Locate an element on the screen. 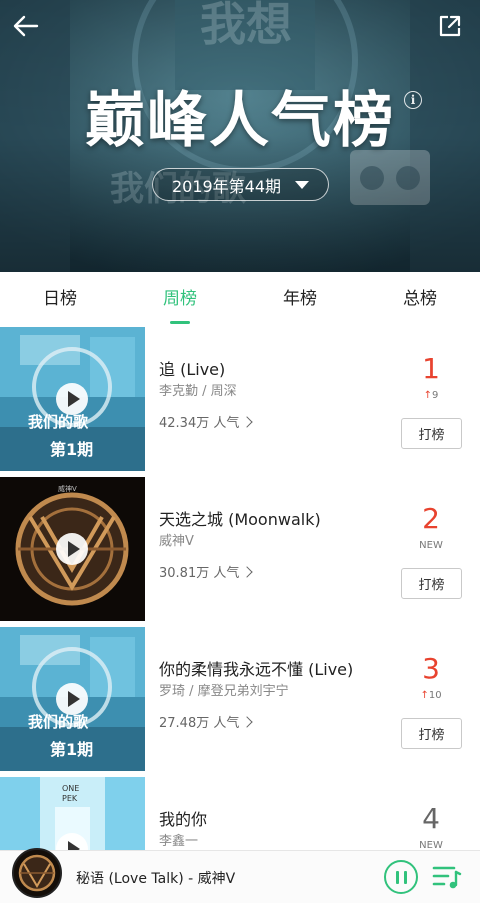 Image resolution: width=480 pixels, height=903 pixels. rank-change: ↑9 is located at coordinates (431, 395).